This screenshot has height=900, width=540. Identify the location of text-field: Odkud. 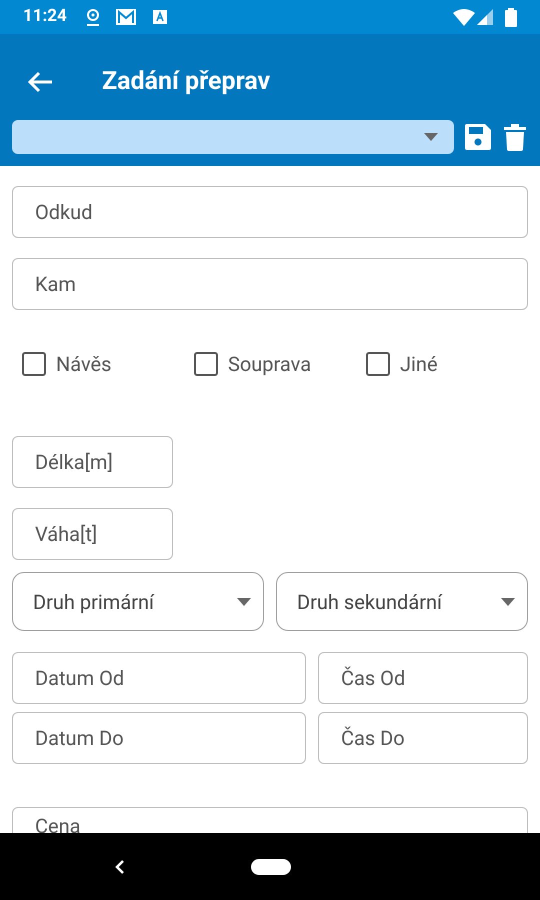
(270, 212).